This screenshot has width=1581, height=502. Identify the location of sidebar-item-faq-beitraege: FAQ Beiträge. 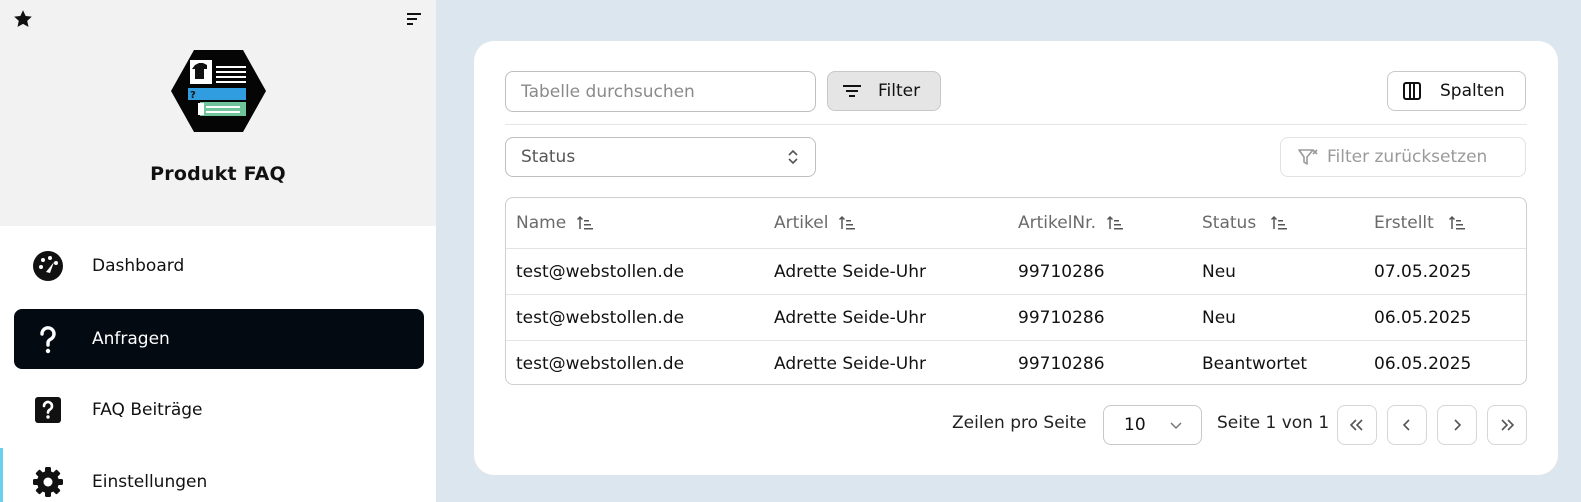
(219, 410).